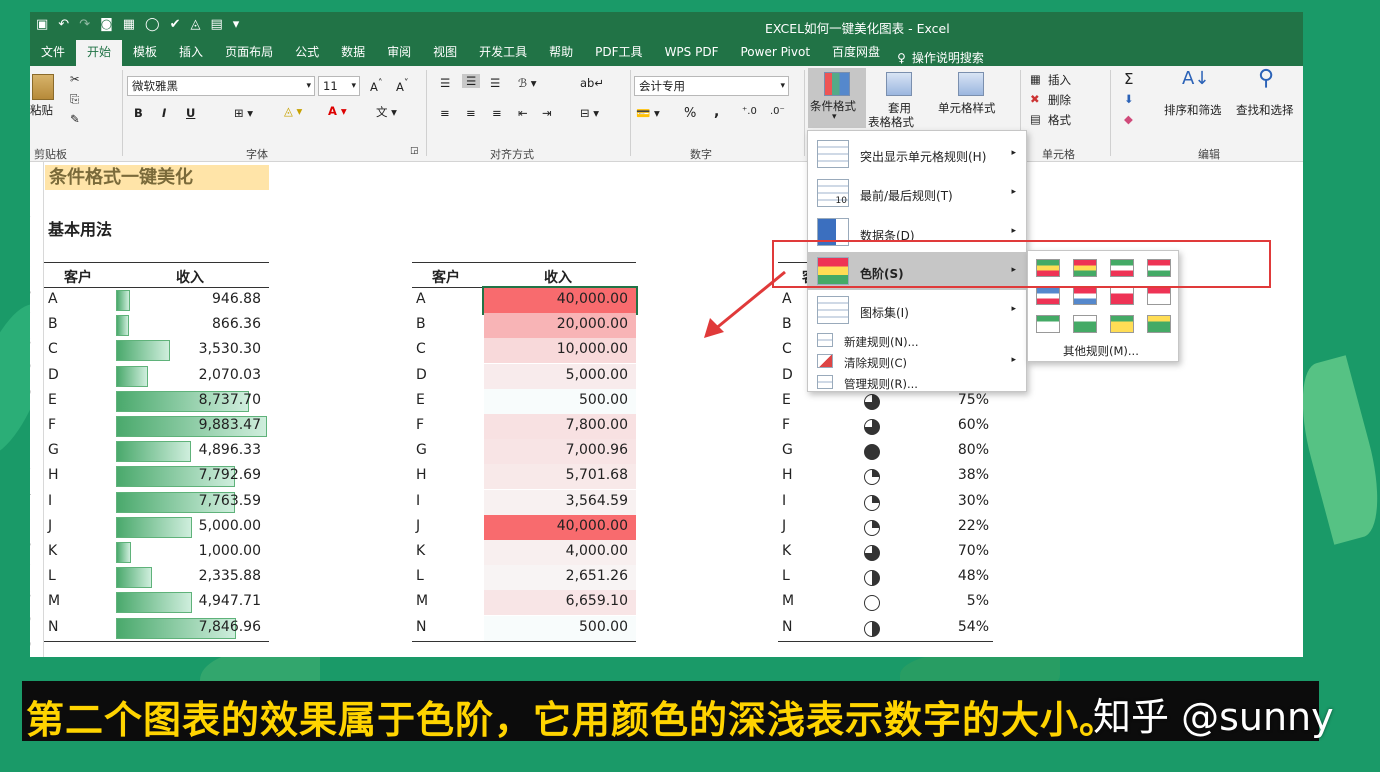 This screenshot has width=1380, height=772. What do you see at coordinates (156, 602) in the screenshot?
I see `table-row: M 4,947.71` at bounding box center [156, 602].